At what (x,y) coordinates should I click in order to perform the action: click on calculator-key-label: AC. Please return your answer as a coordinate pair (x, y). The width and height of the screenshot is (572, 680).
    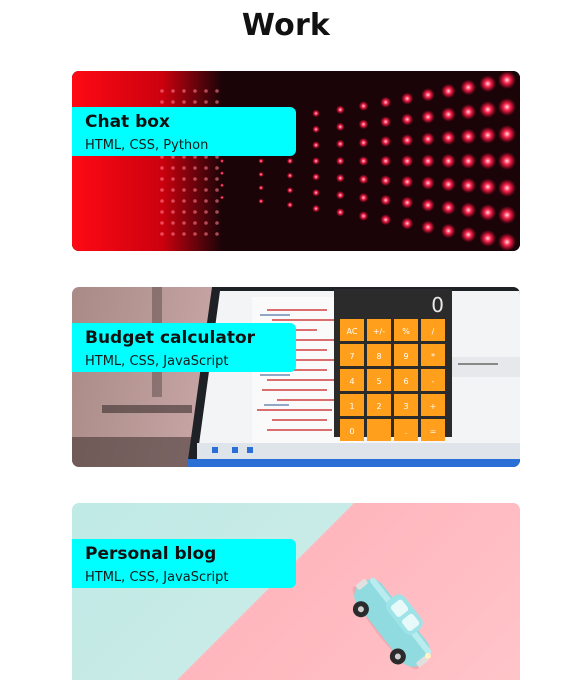
    Looking at the image, I should click on (352, 331).